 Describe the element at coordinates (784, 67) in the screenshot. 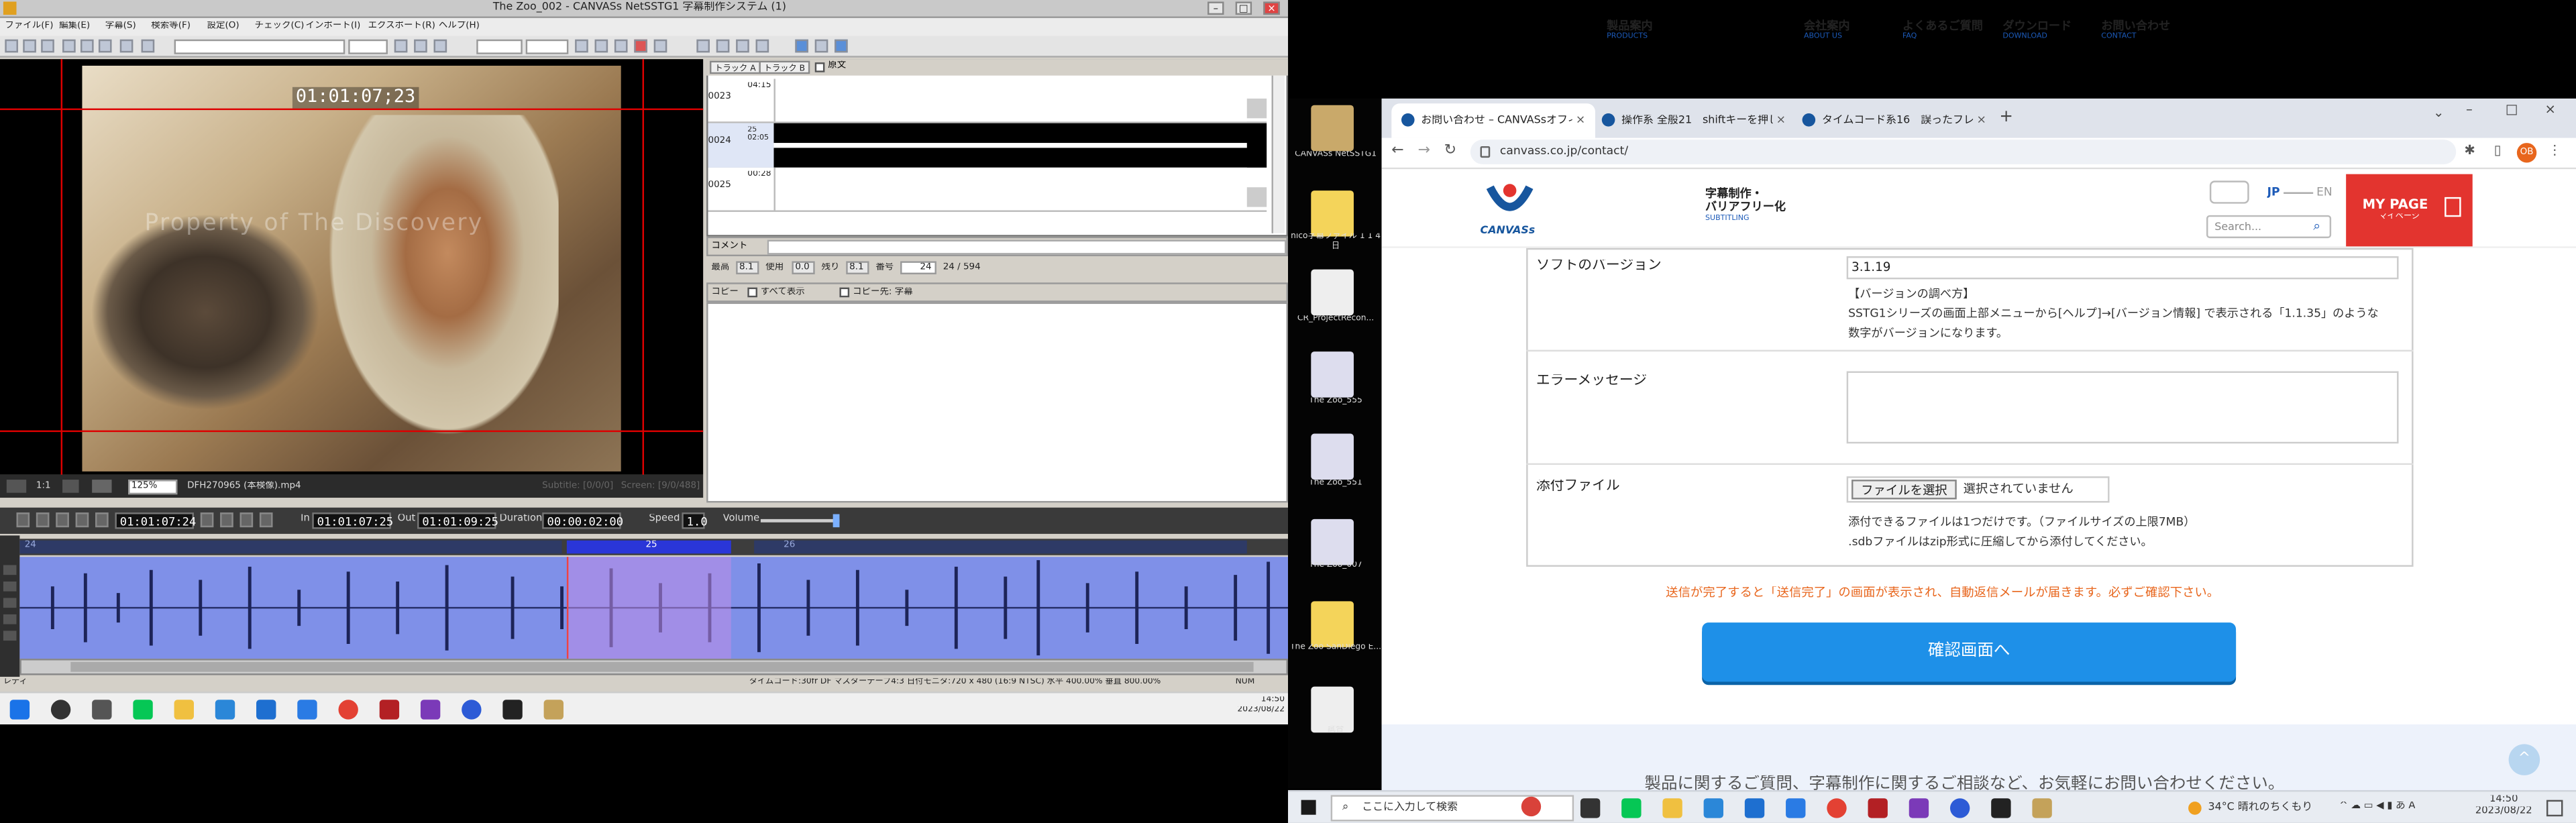

I see `tab-track-b: トラック B` at that location.